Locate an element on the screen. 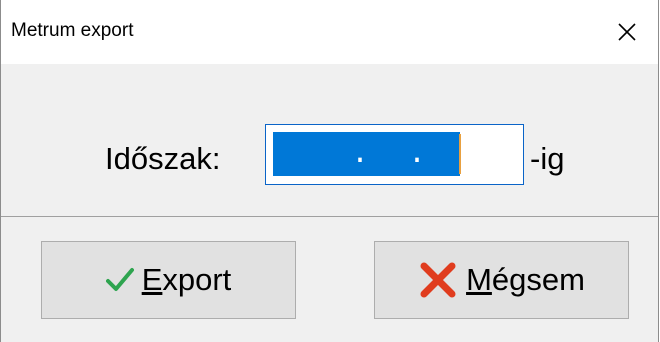 This screenshot has width=660, height=342. until-suffix-label: -ig is located at coordinates (547, 158).